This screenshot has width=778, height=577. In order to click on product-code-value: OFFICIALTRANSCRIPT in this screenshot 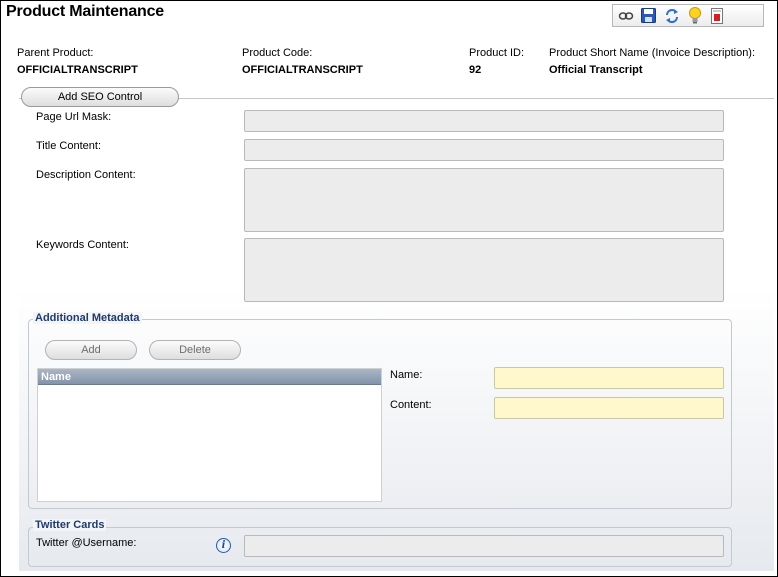, I will do `click(302, 70)`.